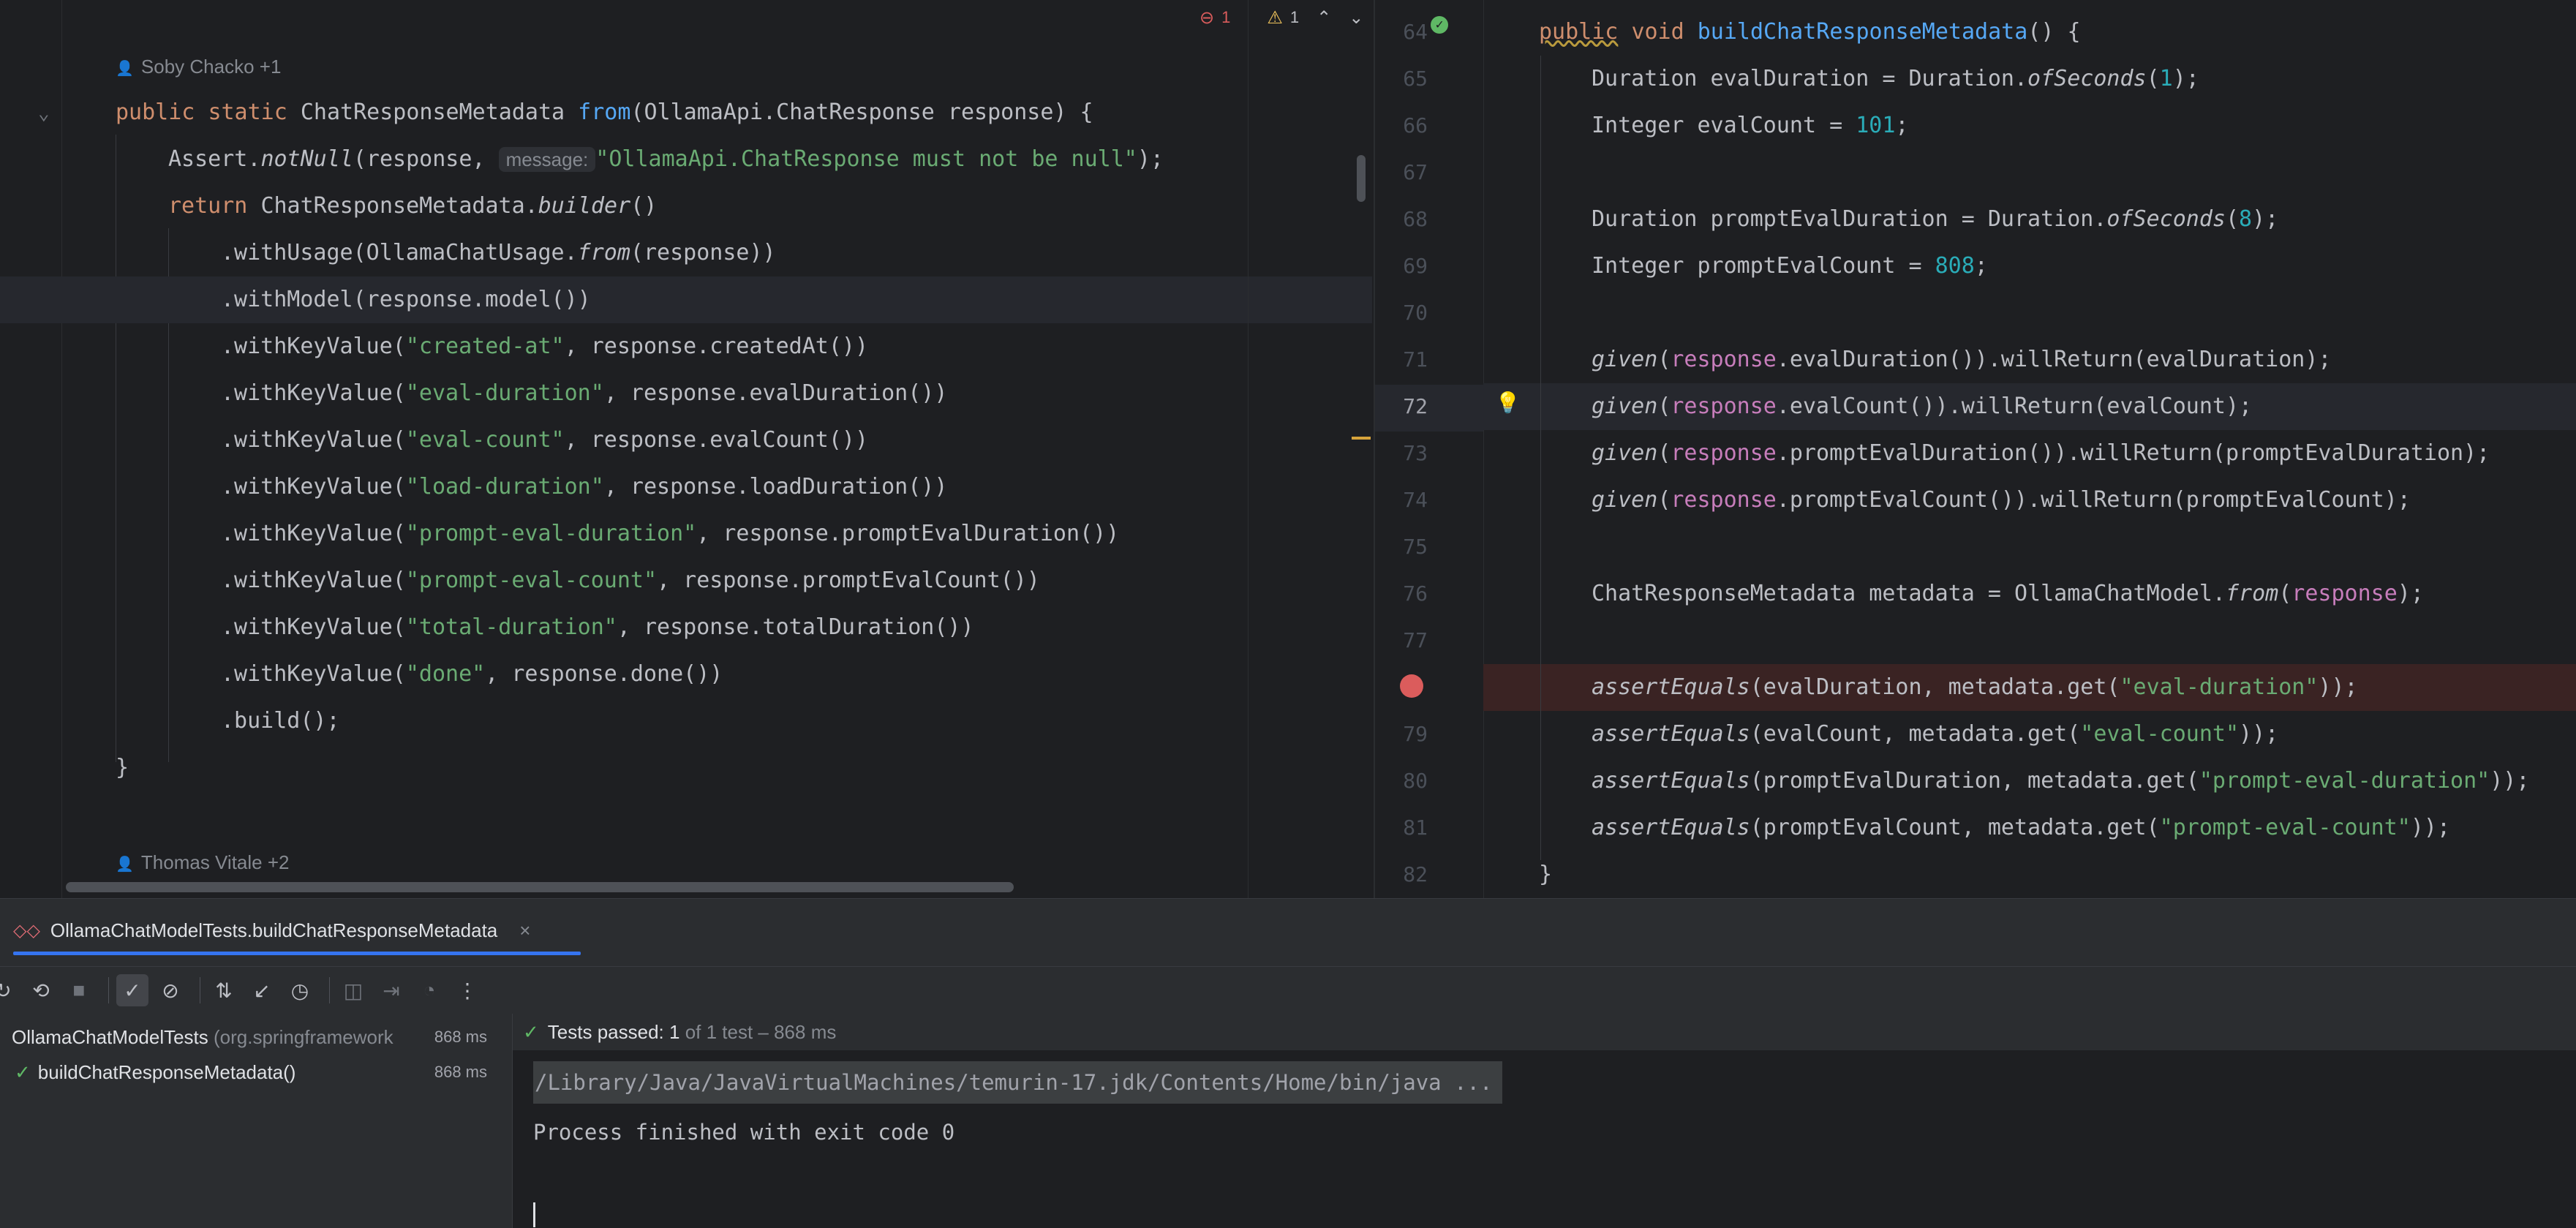 This screenshot has height=1228, width=2576. Describe the element at coordinates (203, 862) in the screenshot. I see `code-vision-author: 👤 Thomas Vitale +2` at that location.